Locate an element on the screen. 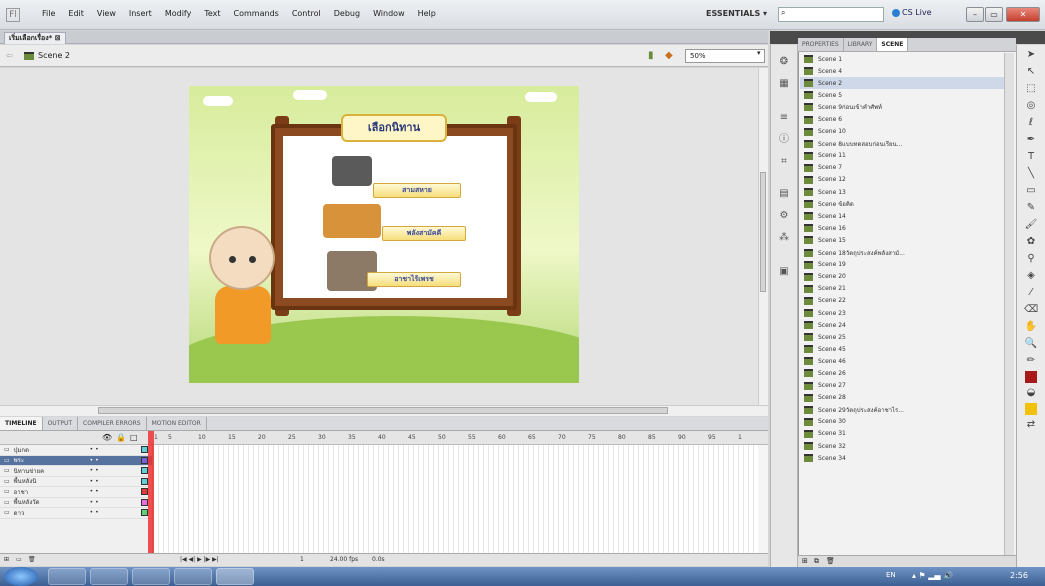 Image resolution: width=1045 pixels, height=586 pixels. show-hide-layers-icon: 👁 is located at coordinates (107, 437).